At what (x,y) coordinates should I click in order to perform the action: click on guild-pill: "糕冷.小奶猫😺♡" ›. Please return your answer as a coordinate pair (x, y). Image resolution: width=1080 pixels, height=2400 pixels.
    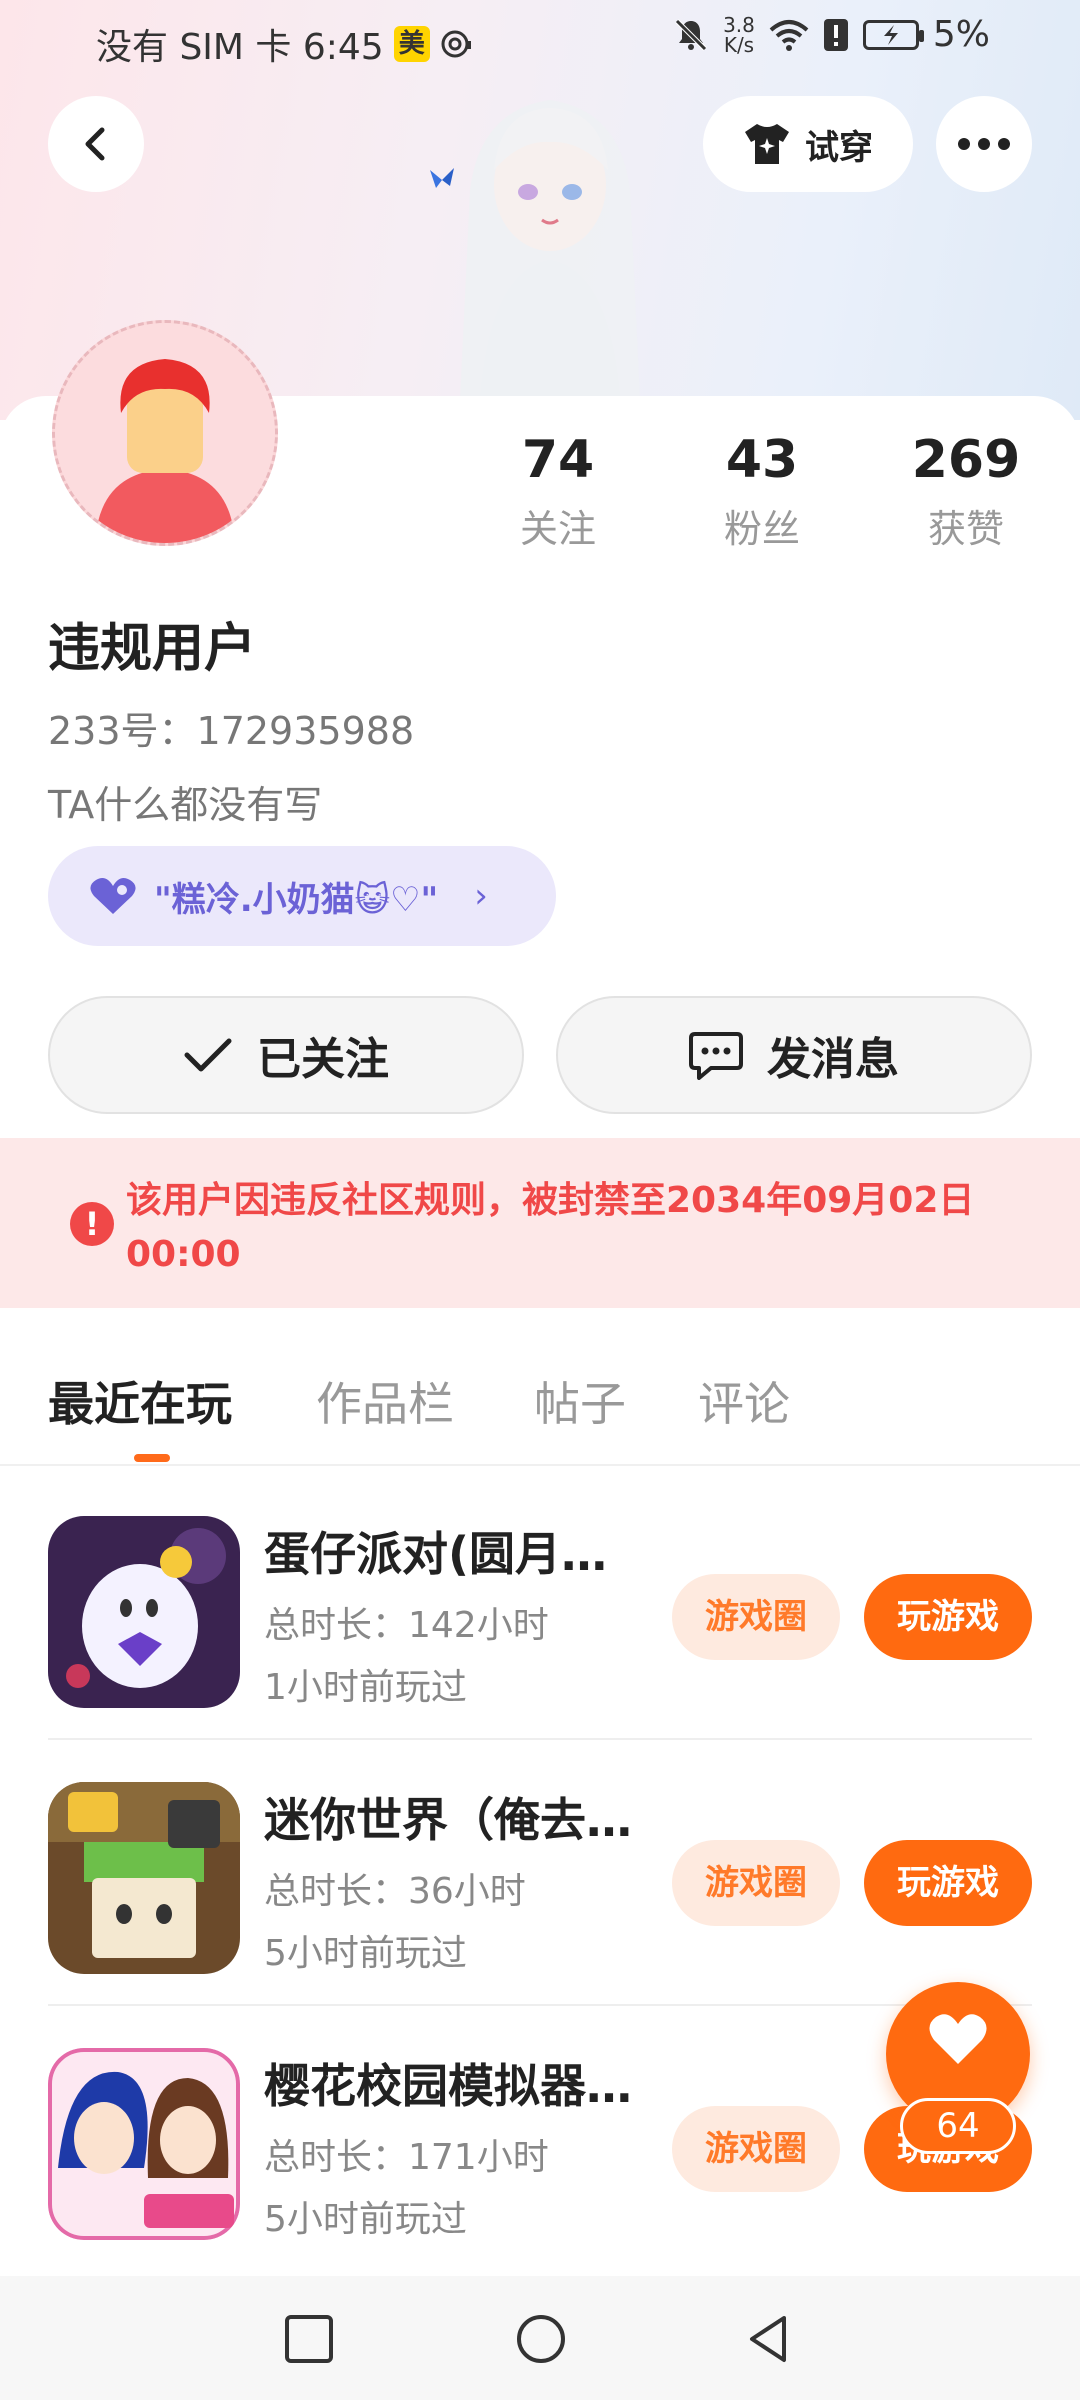
    Looking at the image, I should click on (302, 896).